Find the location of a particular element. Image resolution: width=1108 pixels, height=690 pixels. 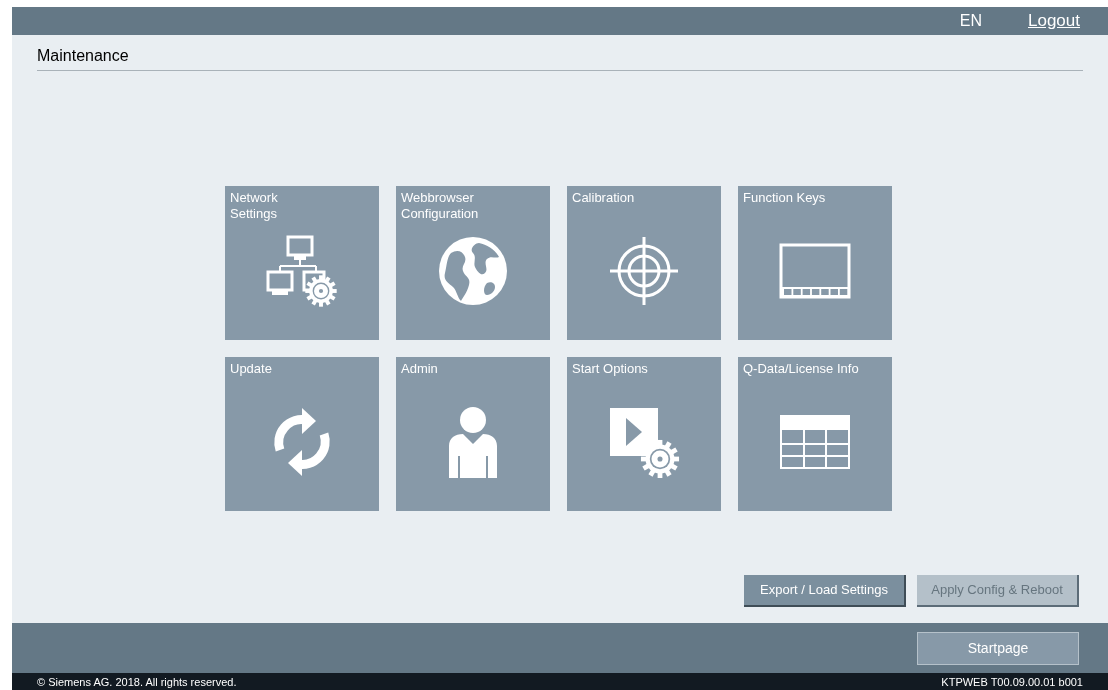

version-text: KTPWEB T00.09.00.01 b001 is located at coordinates (1012, 681).